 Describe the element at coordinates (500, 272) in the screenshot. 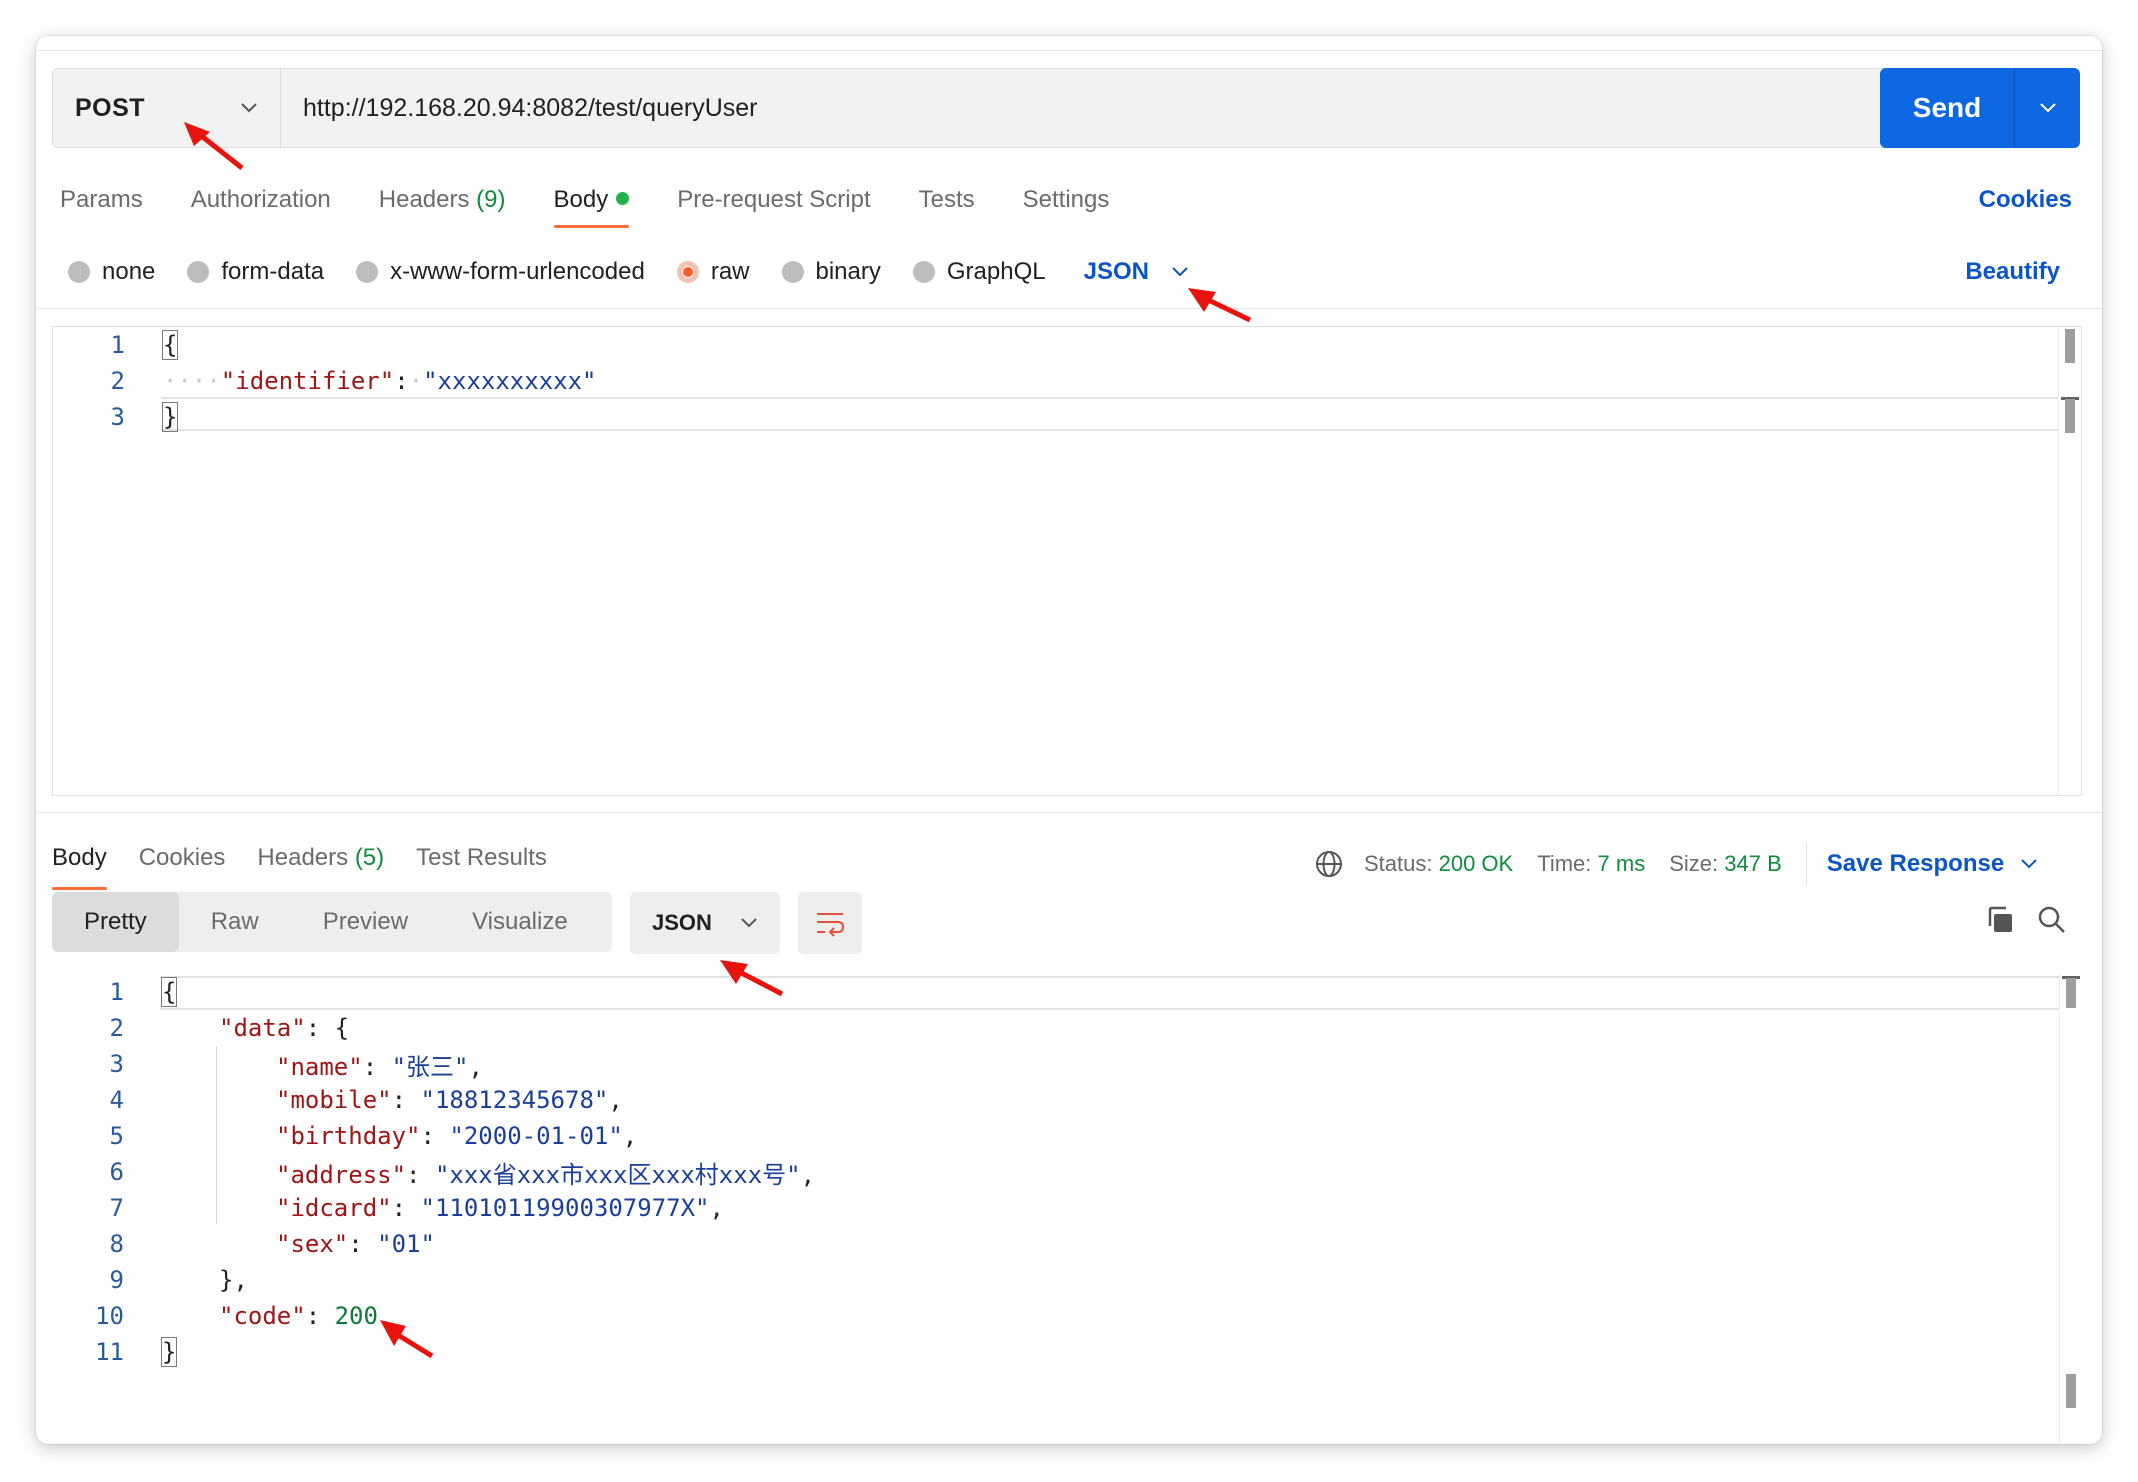

I see `radio-x-www-form-urlencoded: x-www-form-urlencoded` at that location.